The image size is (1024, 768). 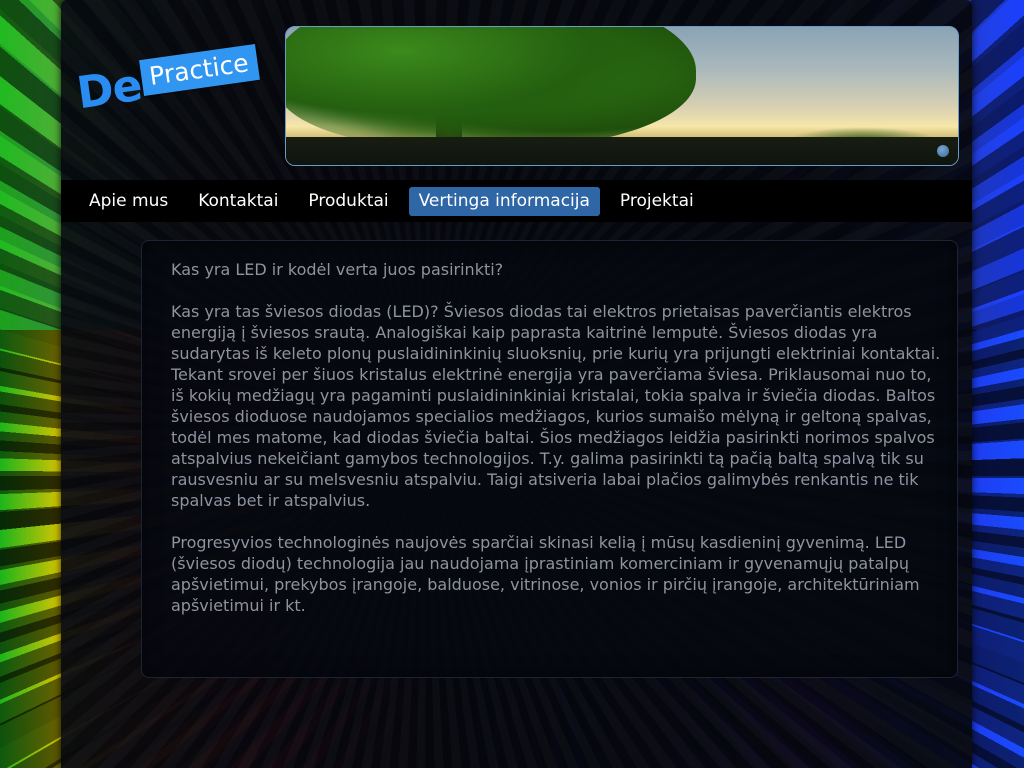 I want to click on banner-tree-canopy, so click(x=491, y=87).